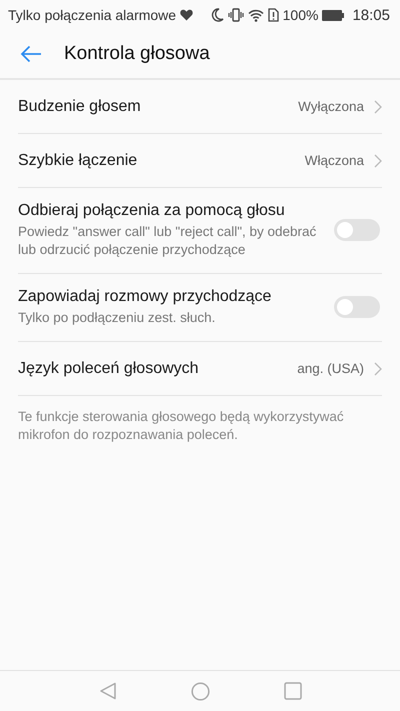 The image size is (400, 711). Describe the element at coordinates (187, 15) in the screenshot. I see `heart-icon` at that location.